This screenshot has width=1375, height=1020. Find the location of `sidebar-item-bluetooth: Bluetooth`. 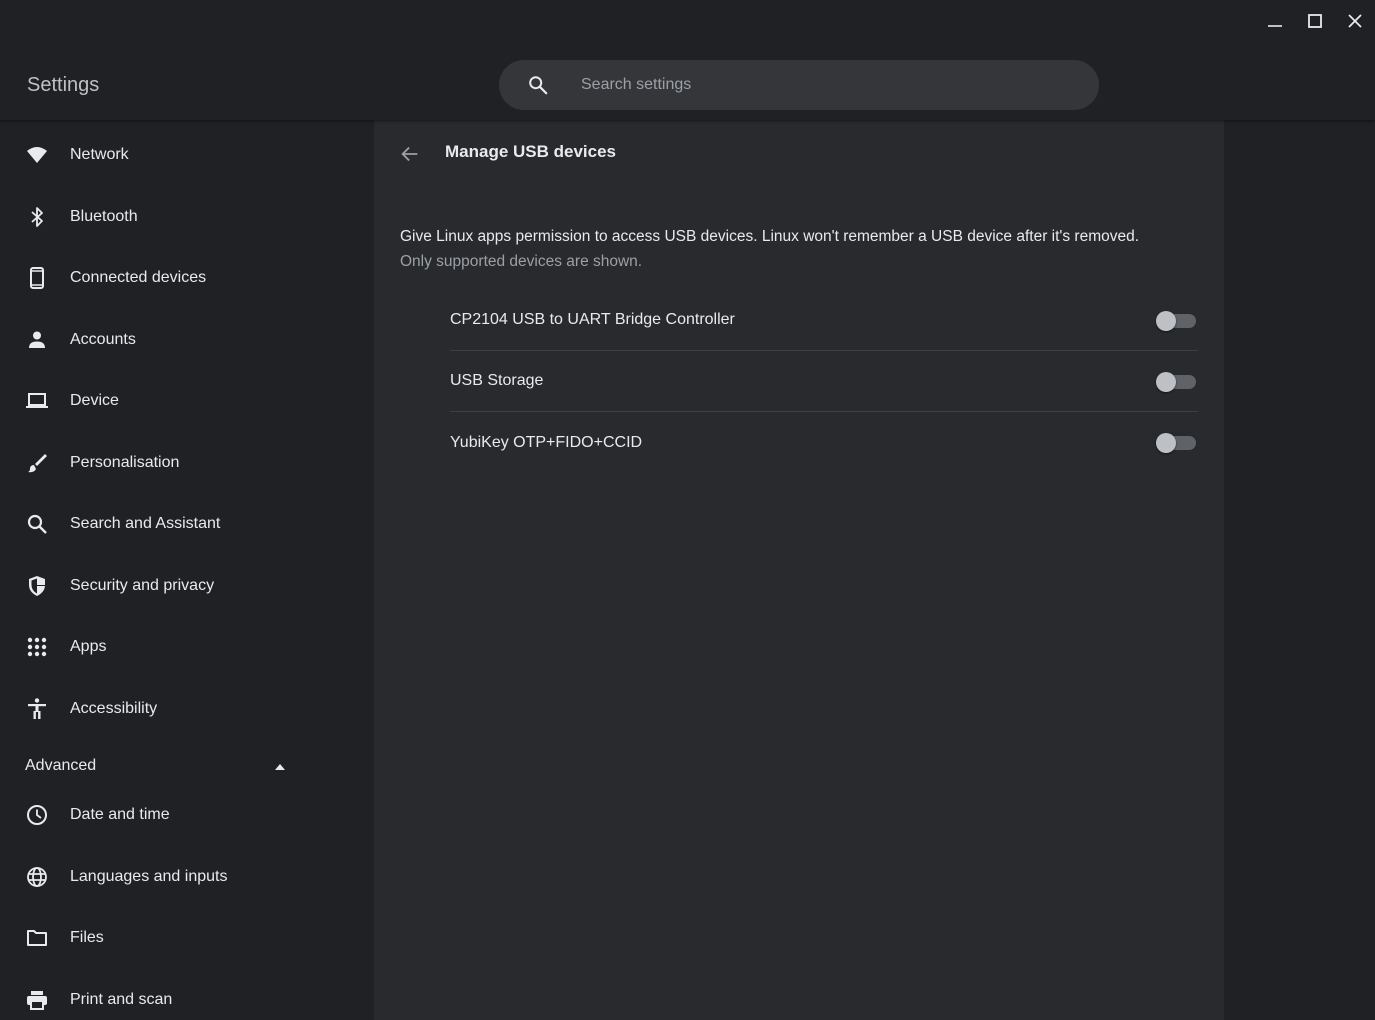

sidebar-item-bluetooth: Bluetooth is located at coordinates (187, 217).